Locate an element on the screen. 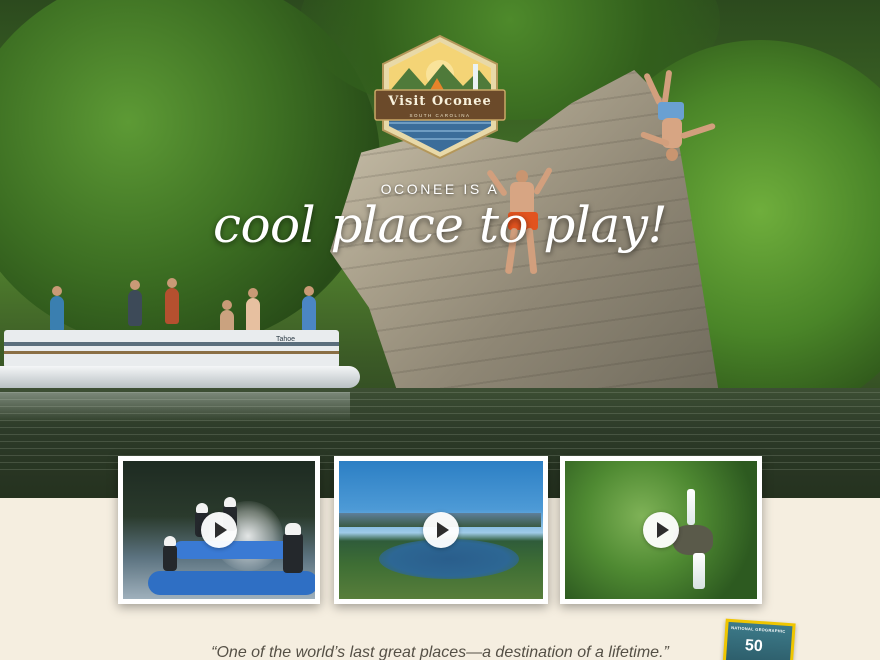  hero-kicker: OCONEE IS A is located at coordinates (440, 189).